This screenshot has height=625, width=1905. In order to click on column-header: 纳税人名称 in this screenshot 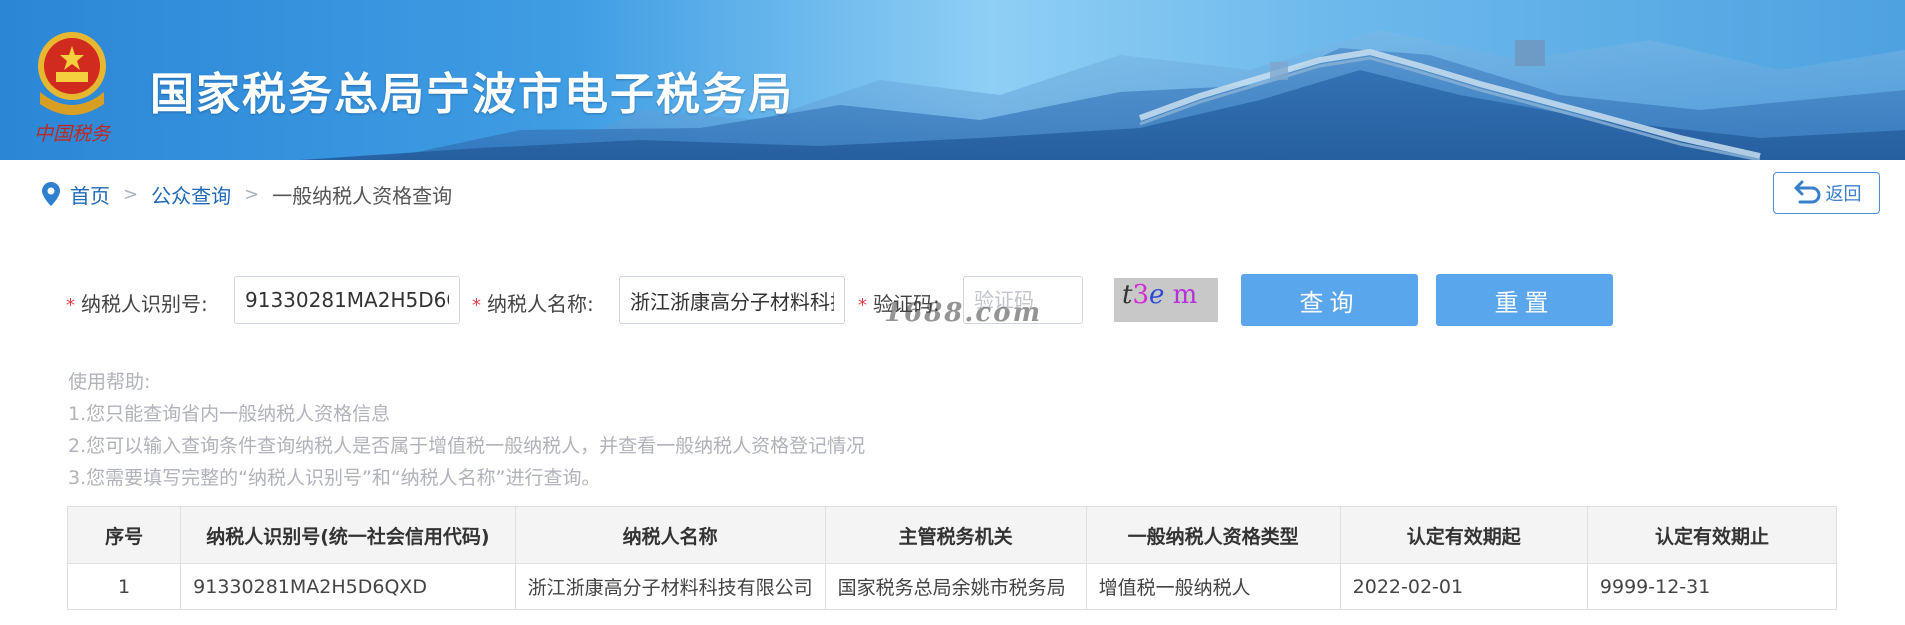, I will do `click(670, 535)`.